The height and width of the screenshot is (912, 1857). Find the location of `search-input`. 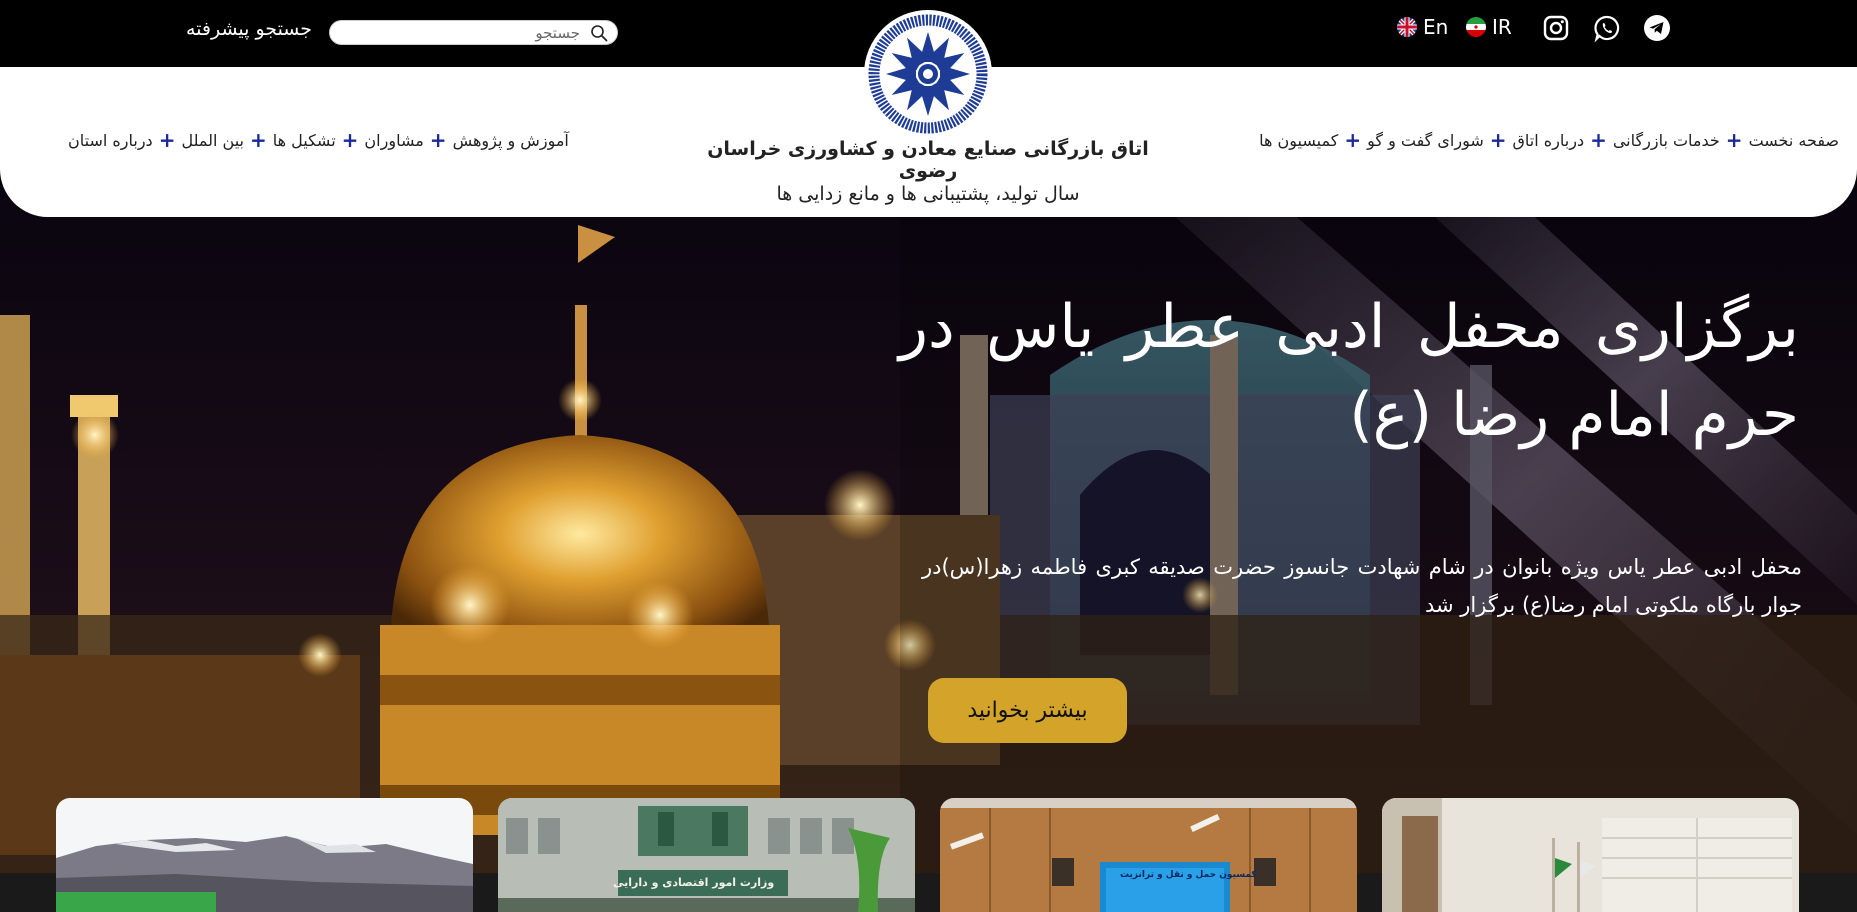

search-input is located at coordinates (460, 33).